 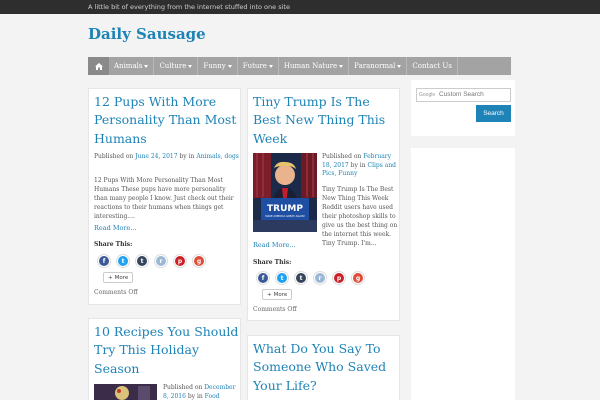 I want to click on nav-item-animals: Animals, so click(x=132, y=66).